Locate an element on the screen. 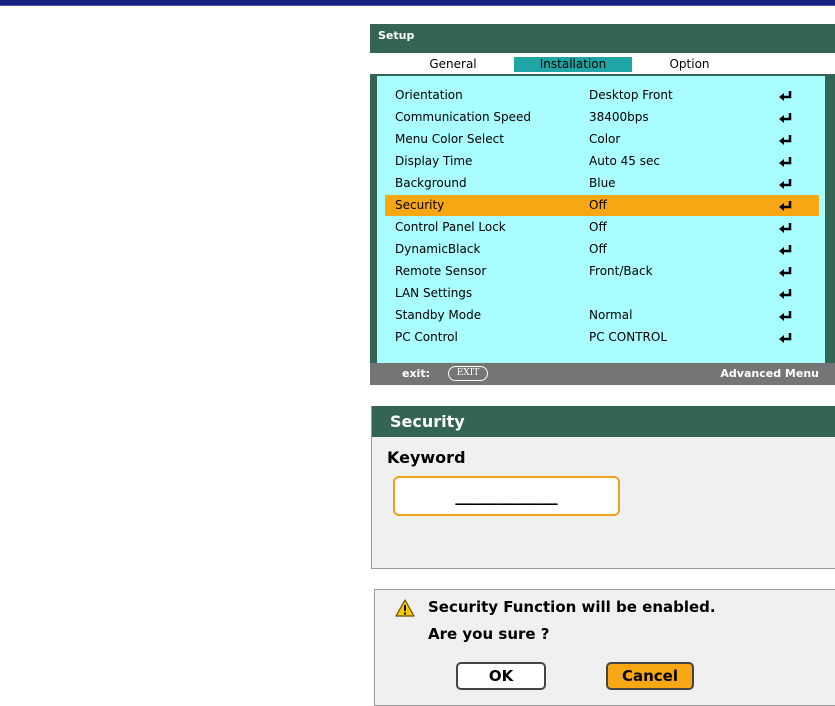 This screenshot has height=706, width=835. menu-item-value: Auto 45 sec is located at coordinates (624, 161).